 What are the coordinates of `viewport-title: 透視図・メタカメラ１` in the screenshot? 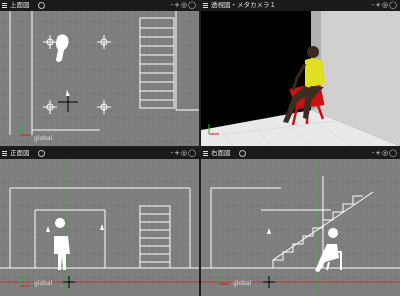 It's located at (243, 5).